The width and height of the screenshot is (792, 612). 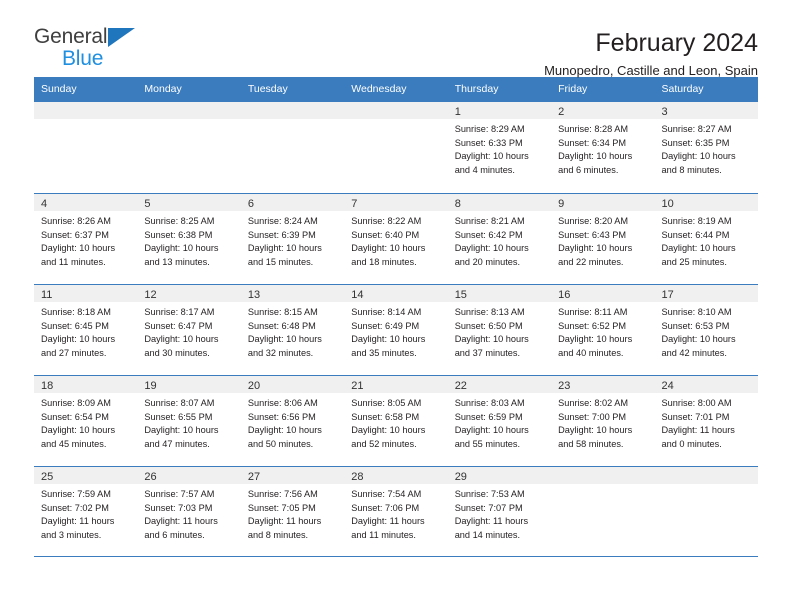 I want to click on day-number-band: 6, so click(x=292, y=202).